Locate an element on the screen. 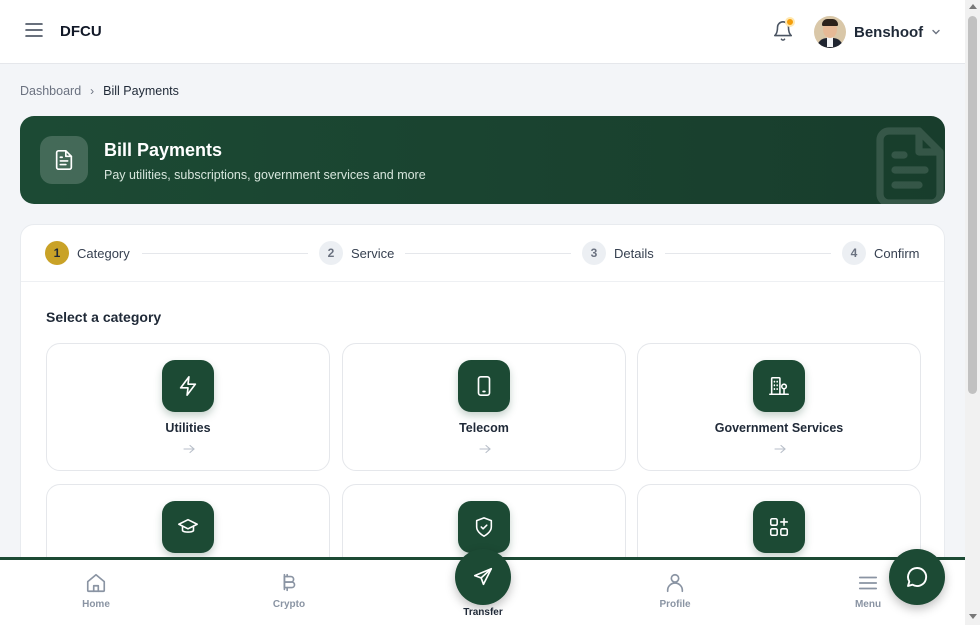 Image resolution: width=980 pixels, height=625 pixels. send-icon is located at coordinates (483, 576).